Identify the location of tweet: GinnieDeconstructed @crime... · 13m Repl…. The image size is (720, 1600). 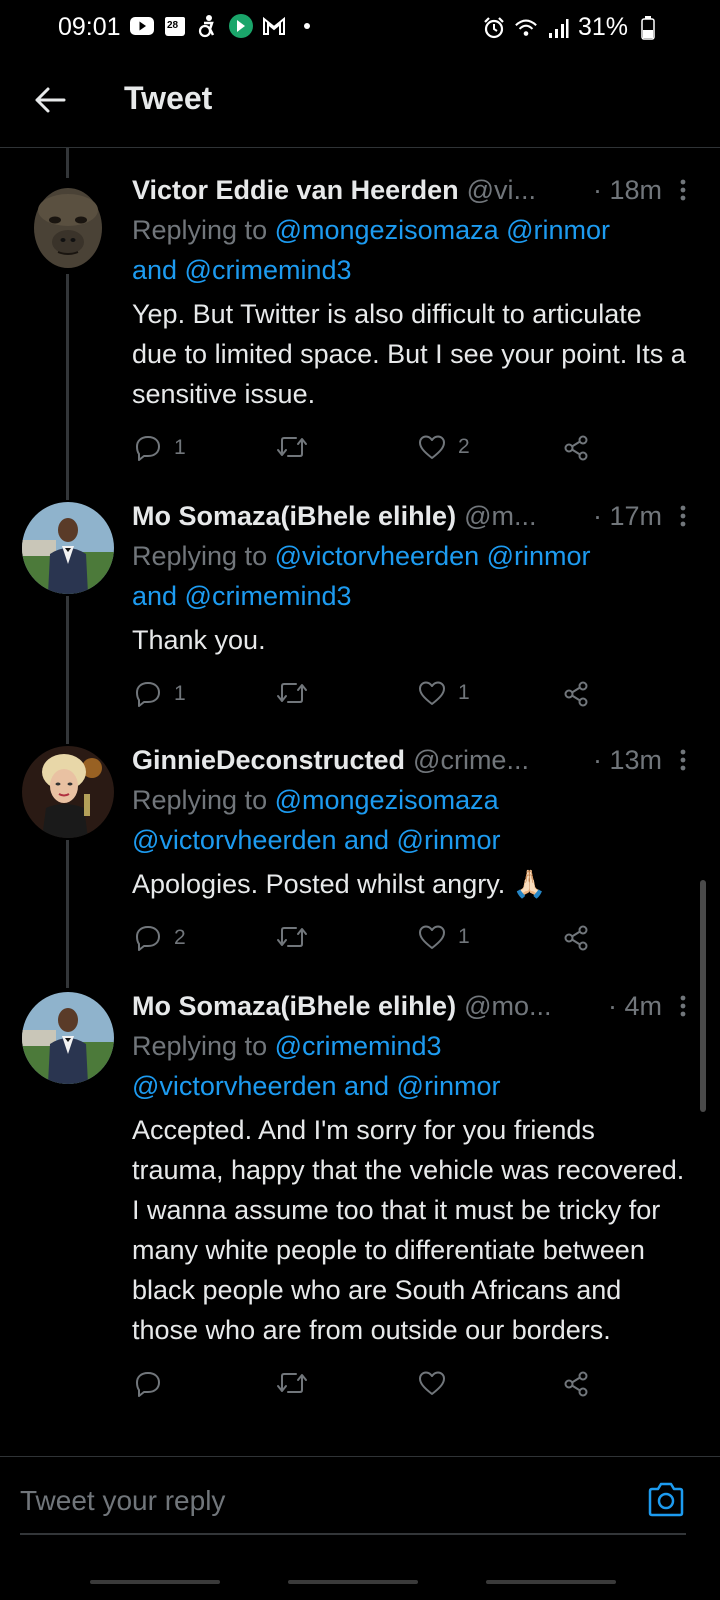
(360, 855).